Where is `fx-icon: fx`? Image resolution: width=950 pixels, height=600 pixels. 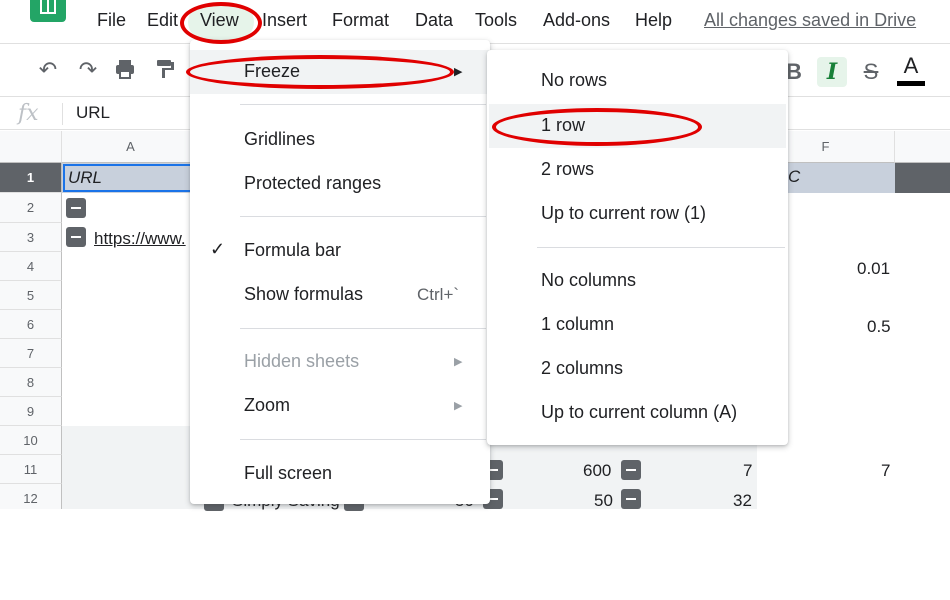
fx-icon: fx is located at coordinates (28, 113).